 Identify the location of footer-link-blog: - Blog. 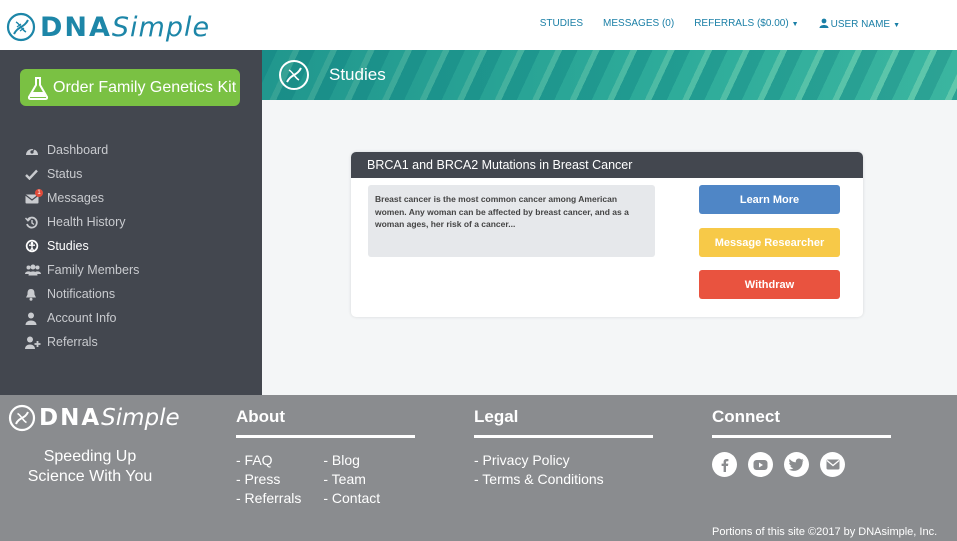
(351, 460).